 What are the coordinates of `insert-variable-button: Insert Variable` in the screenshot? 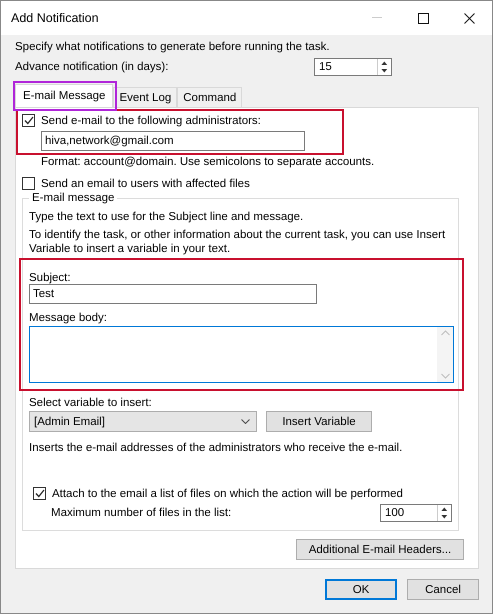 It's located at (319, 421).